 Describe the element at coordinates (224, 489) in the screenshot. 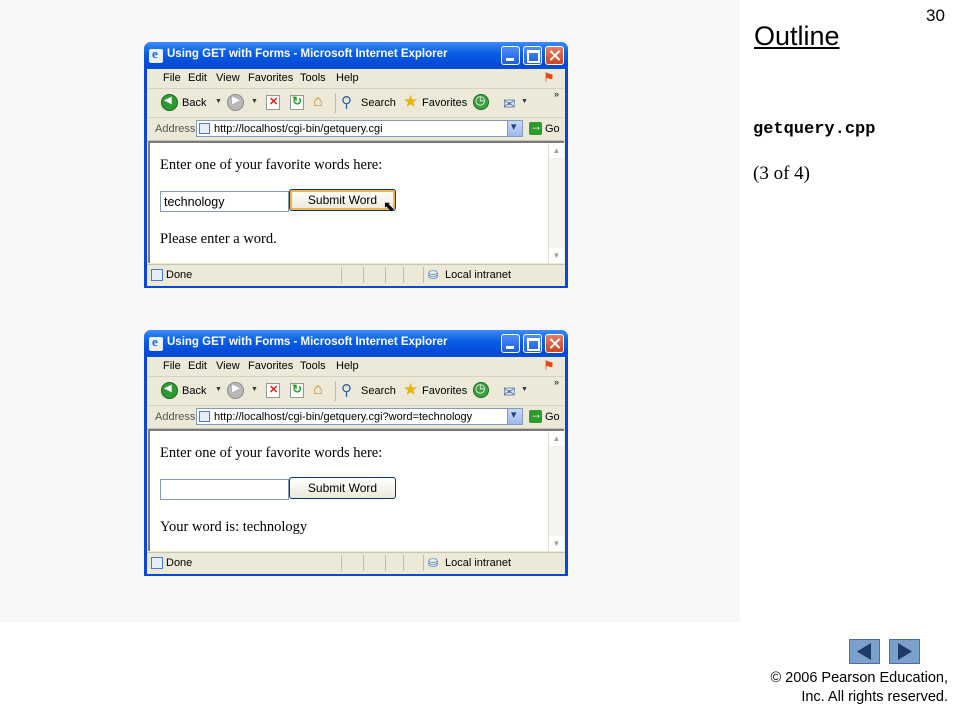

I see `word-input` at that location.